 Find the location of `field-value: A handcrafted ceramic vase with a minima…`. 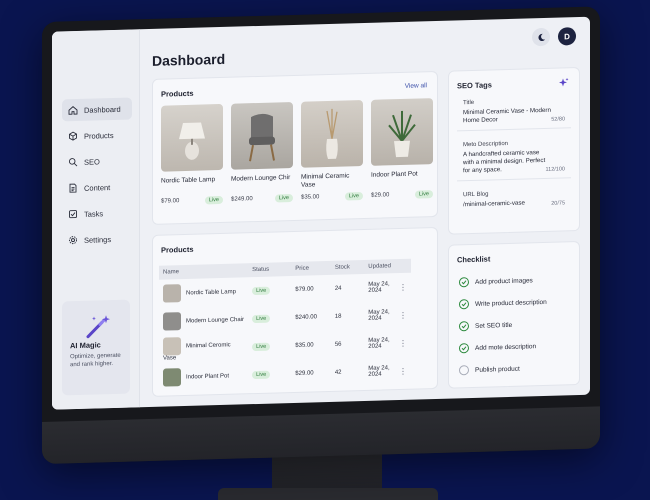

field-value: A handcrafted ceramic vase with a minima… is located at coordinates (504, 162).